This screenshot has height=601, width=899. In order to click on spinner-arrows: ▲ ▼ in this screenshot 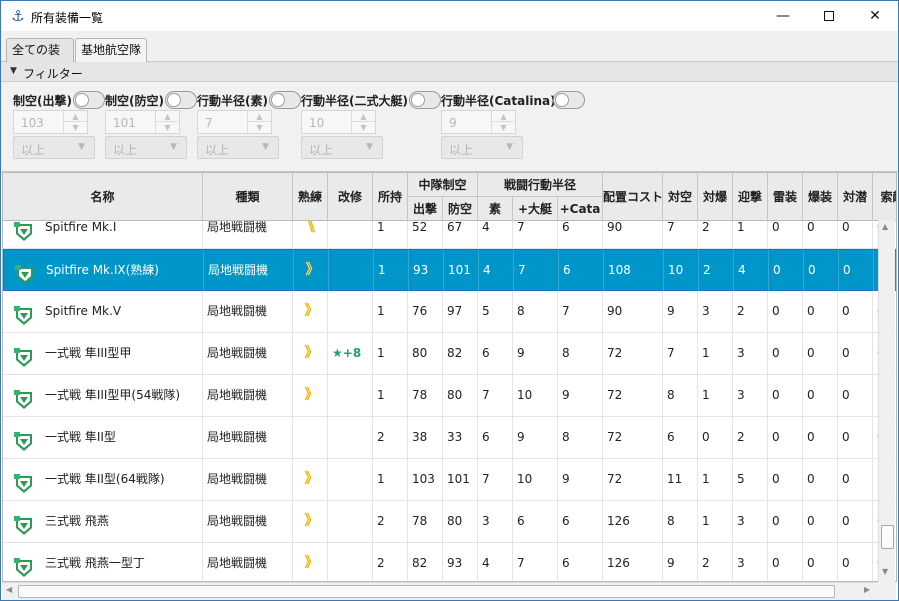, I will do `click(167, 122)`.